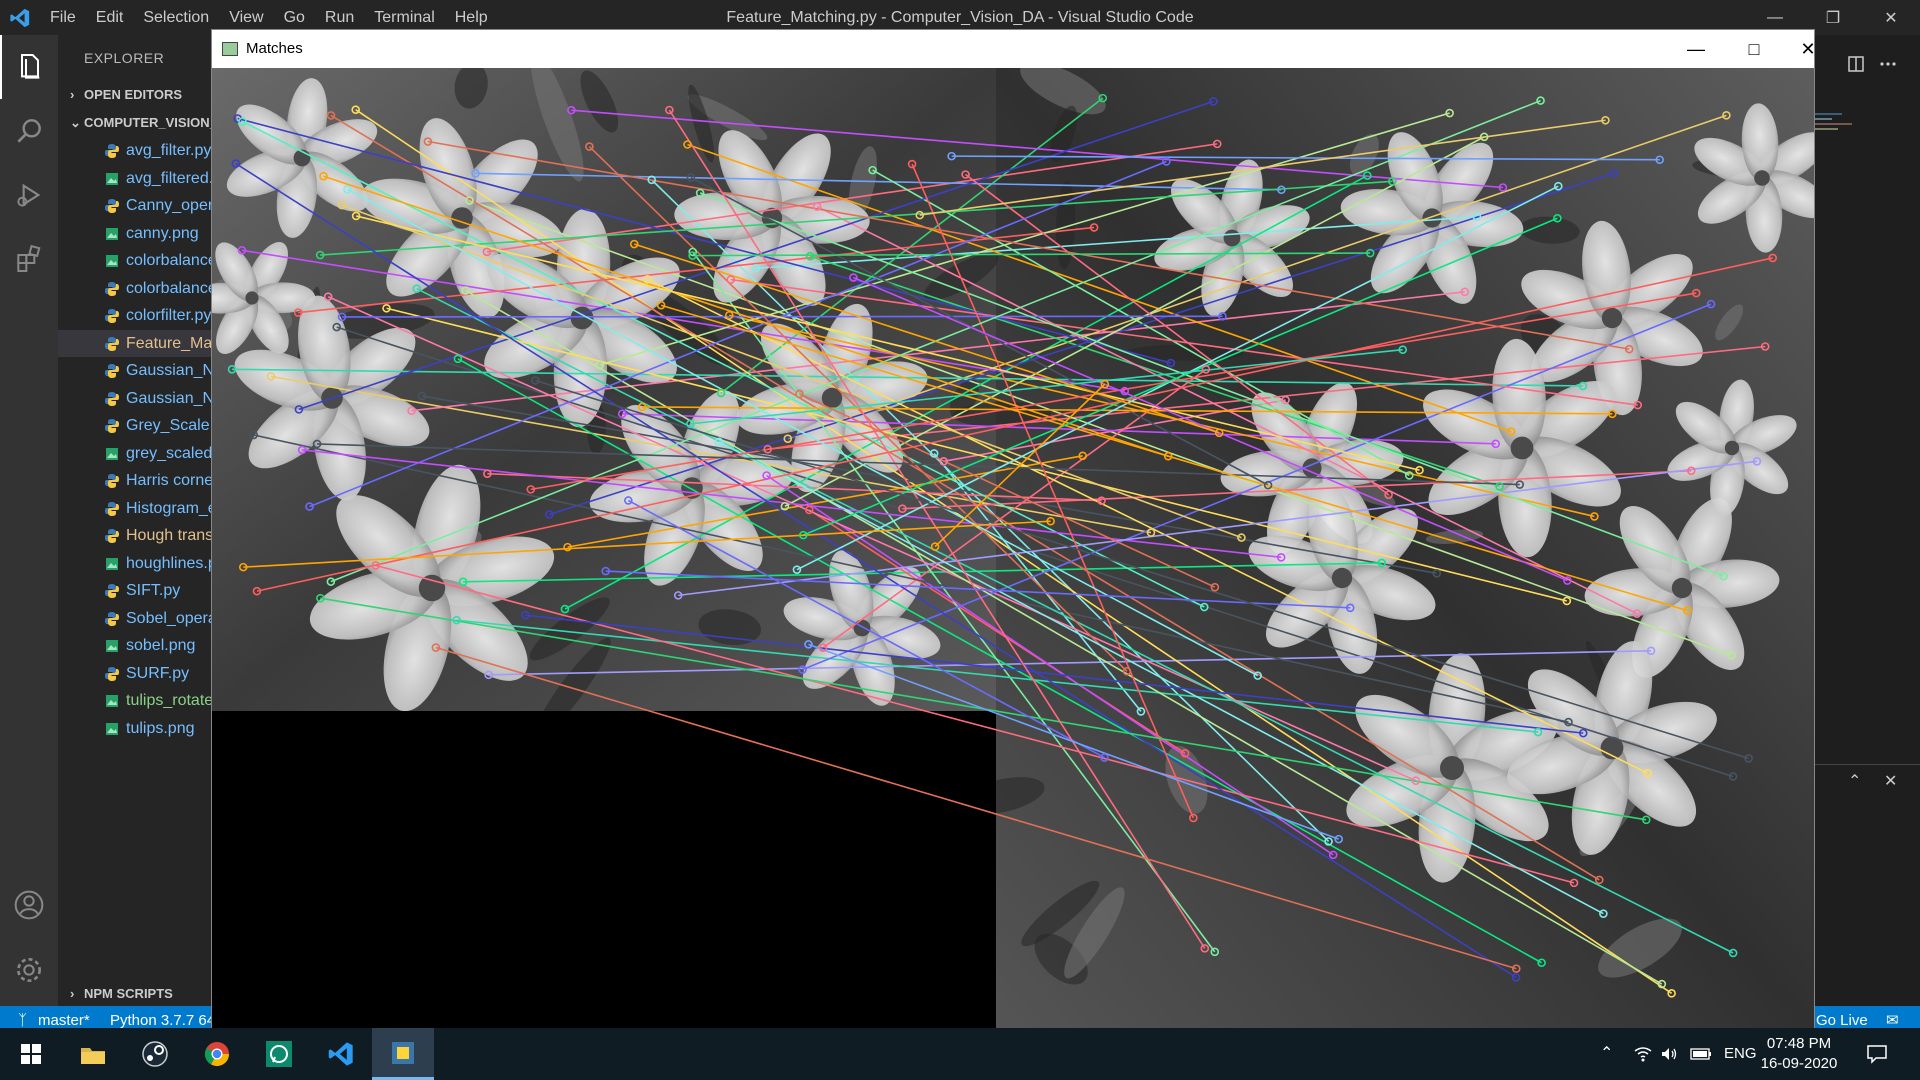 This screenshot has height=1080, width=1920. What do you see at coordinates (169, 178) in the screenshot?
I see `file-name: avg_filtered.png` at bounding box center [169, 178].